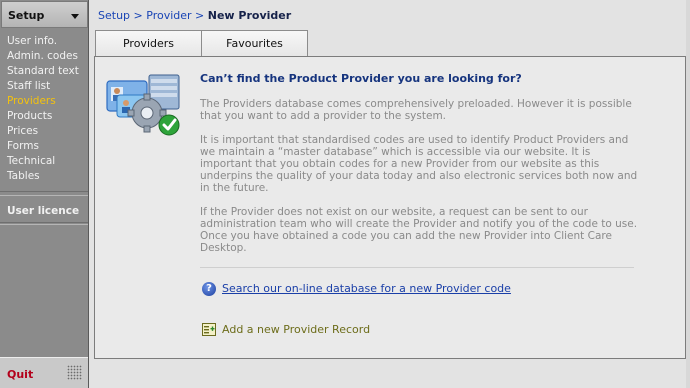  Describe the element at coordinates (44, 161) in the screenshot. I see `sidebar-item-technical: Technical` at that location.